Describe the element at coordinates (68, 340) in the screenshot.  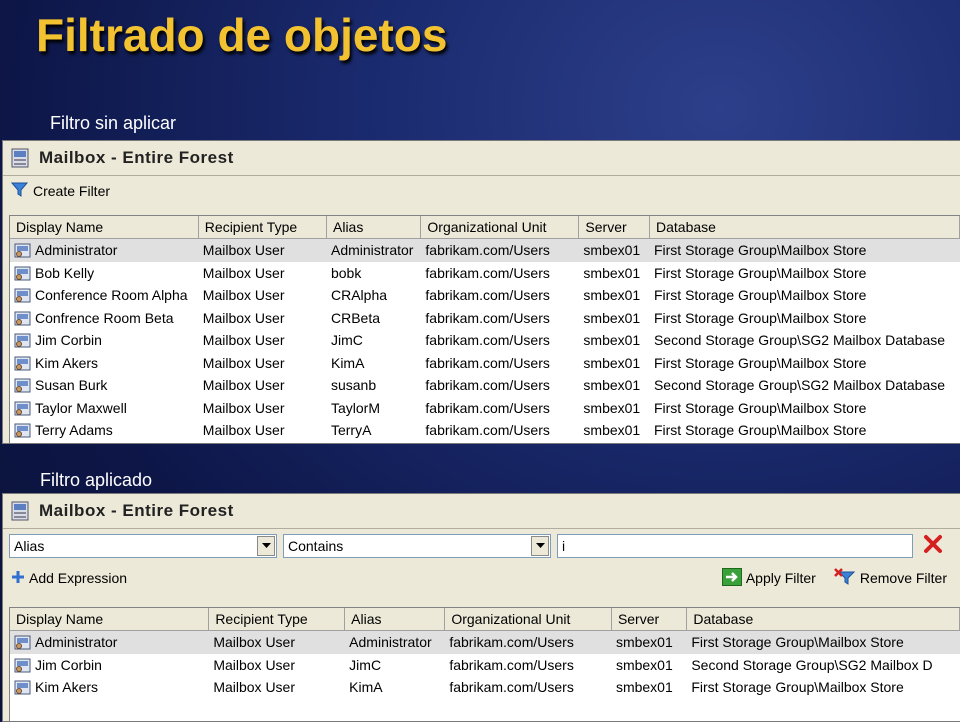
I see `cell-text: Jim Corbin` at that location.